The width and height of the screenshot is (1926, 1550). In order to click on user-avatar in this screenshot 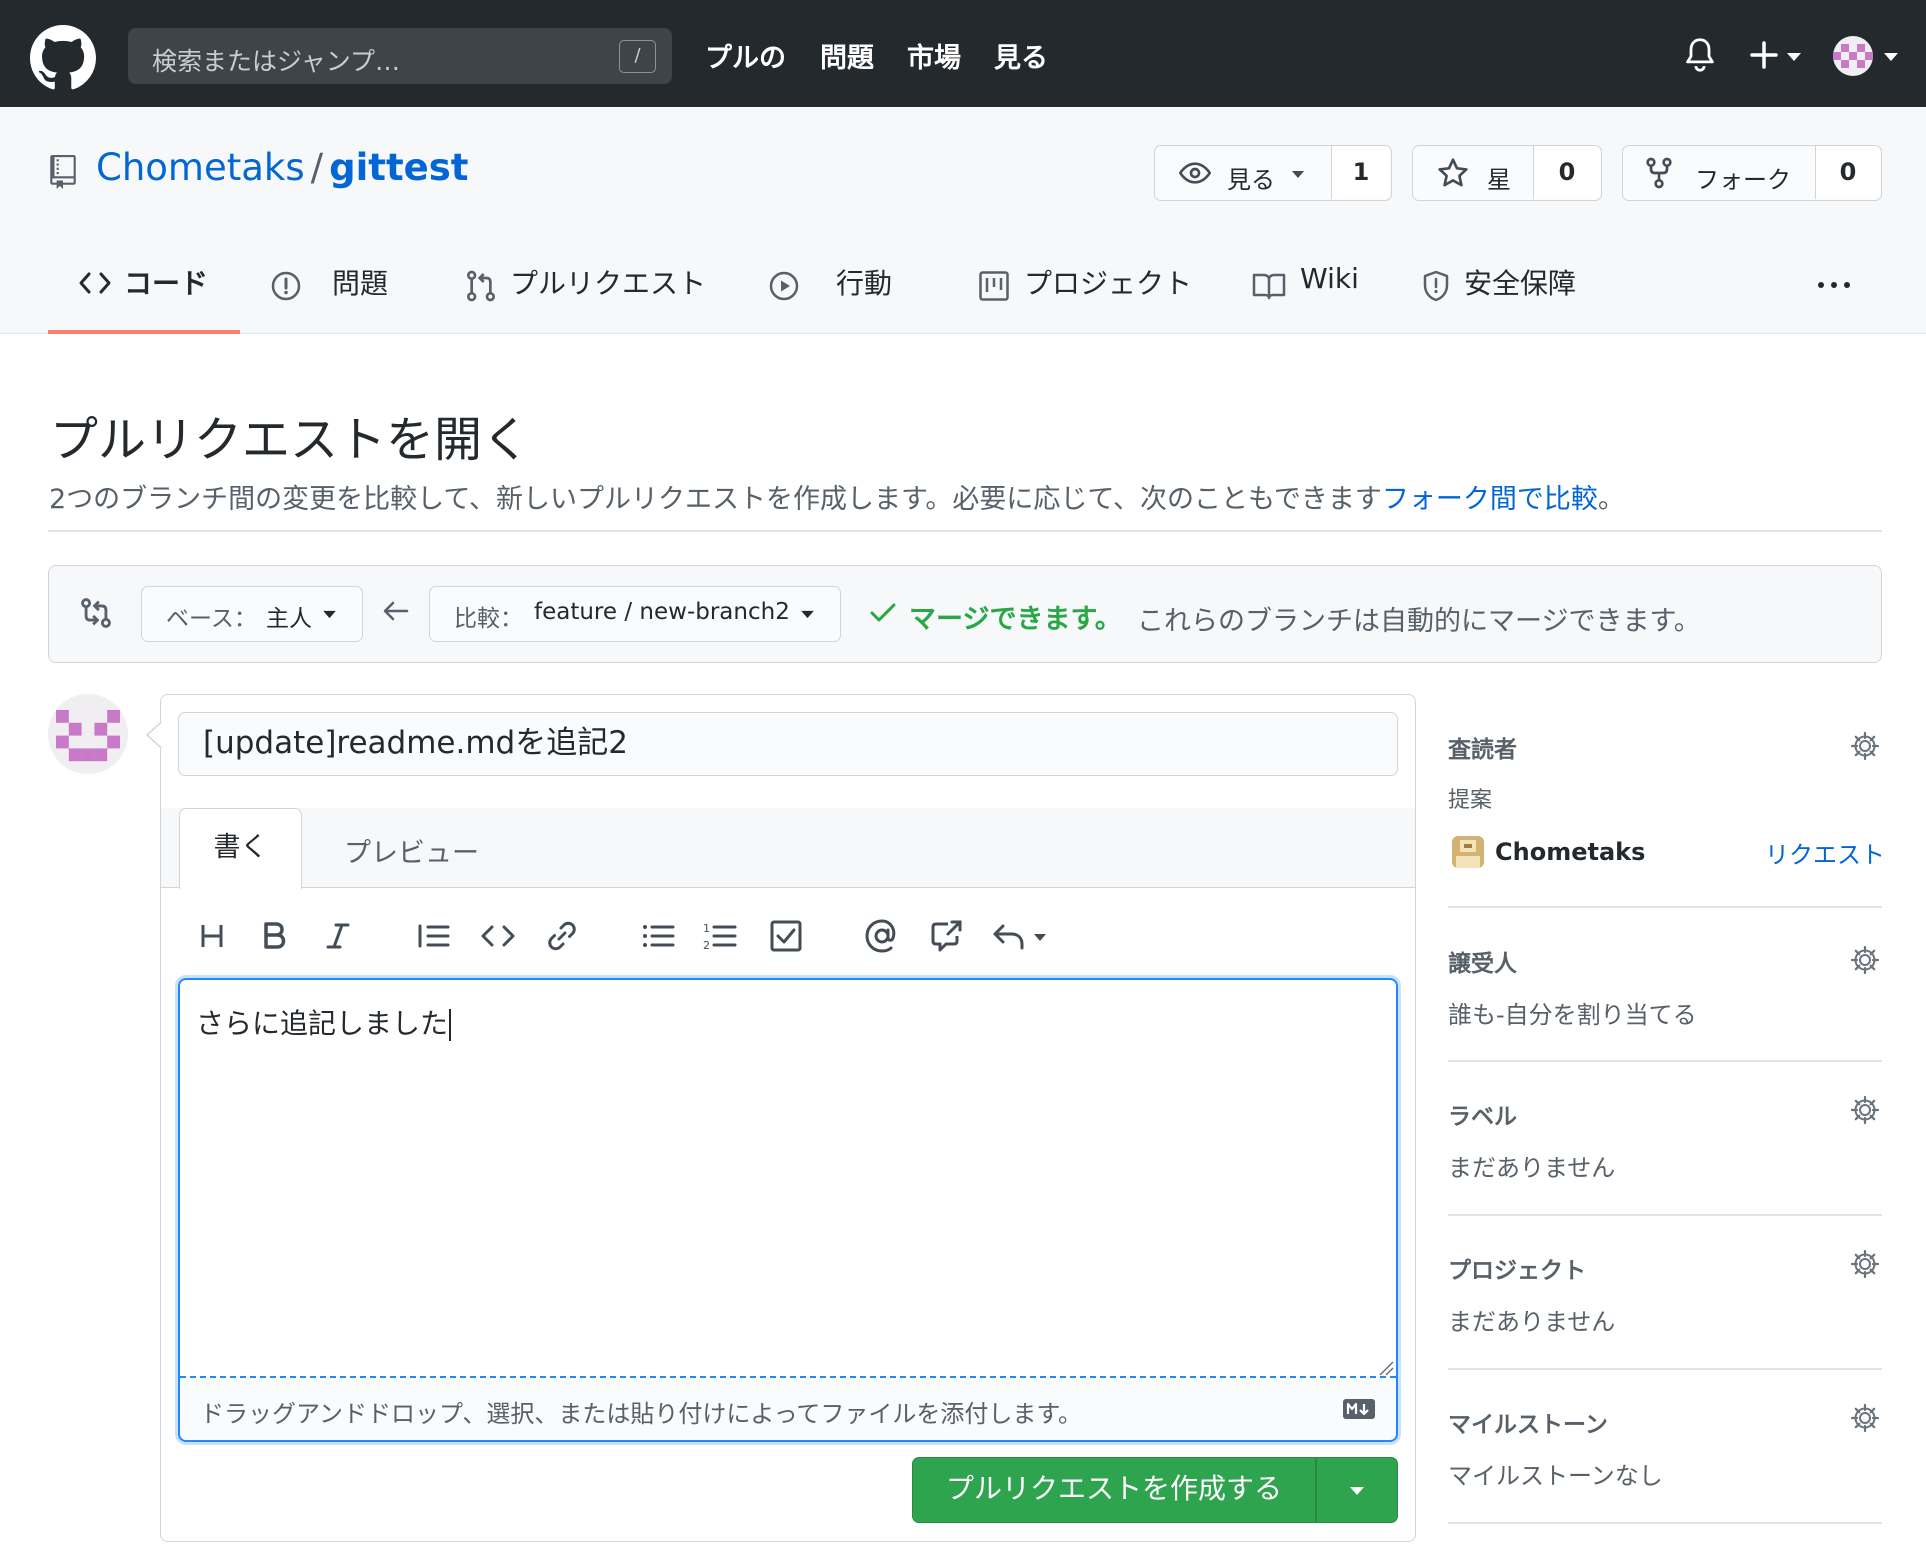, I will do `click(1853, 56)`.